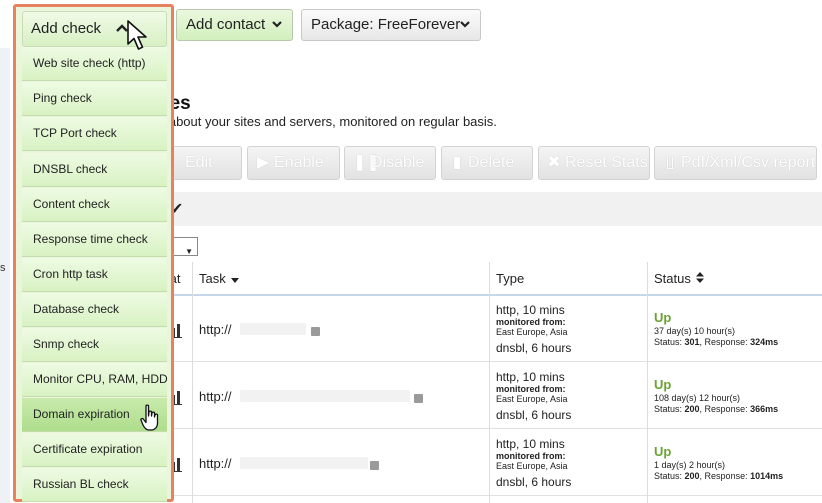 The height and width of the screenshot is (503, 822). Describe the element at coordinates (510, 279) in the screenshot. I see `column-type: Type` at that location.